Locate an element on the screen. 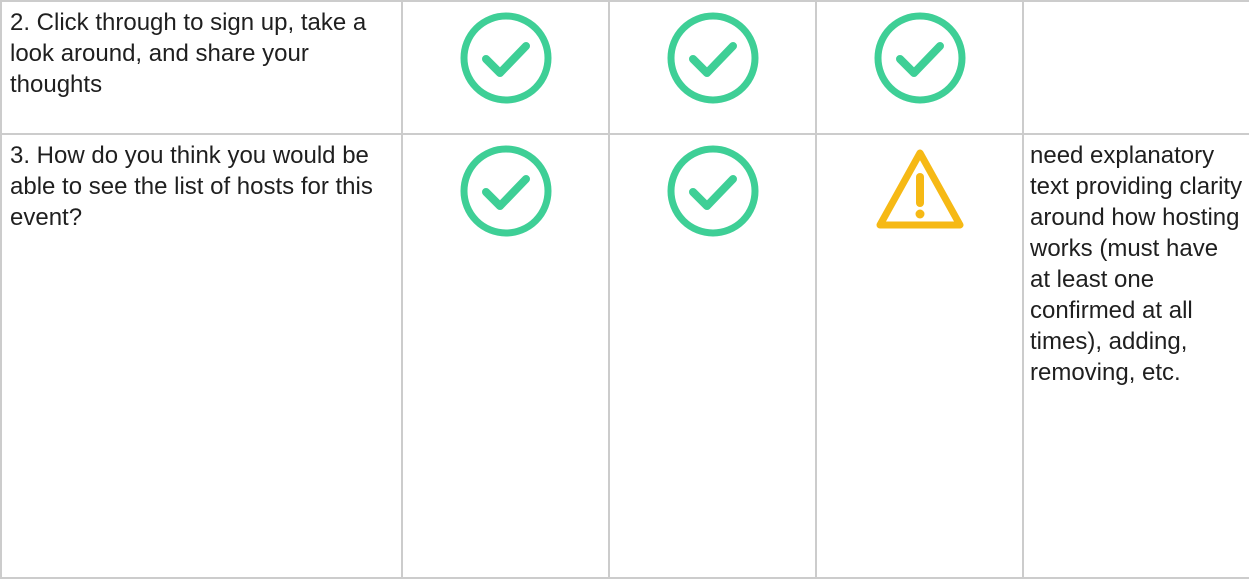 This screenshot has height=579, width=1249. warning-triangle-icon is located at coordinates (920, 195).